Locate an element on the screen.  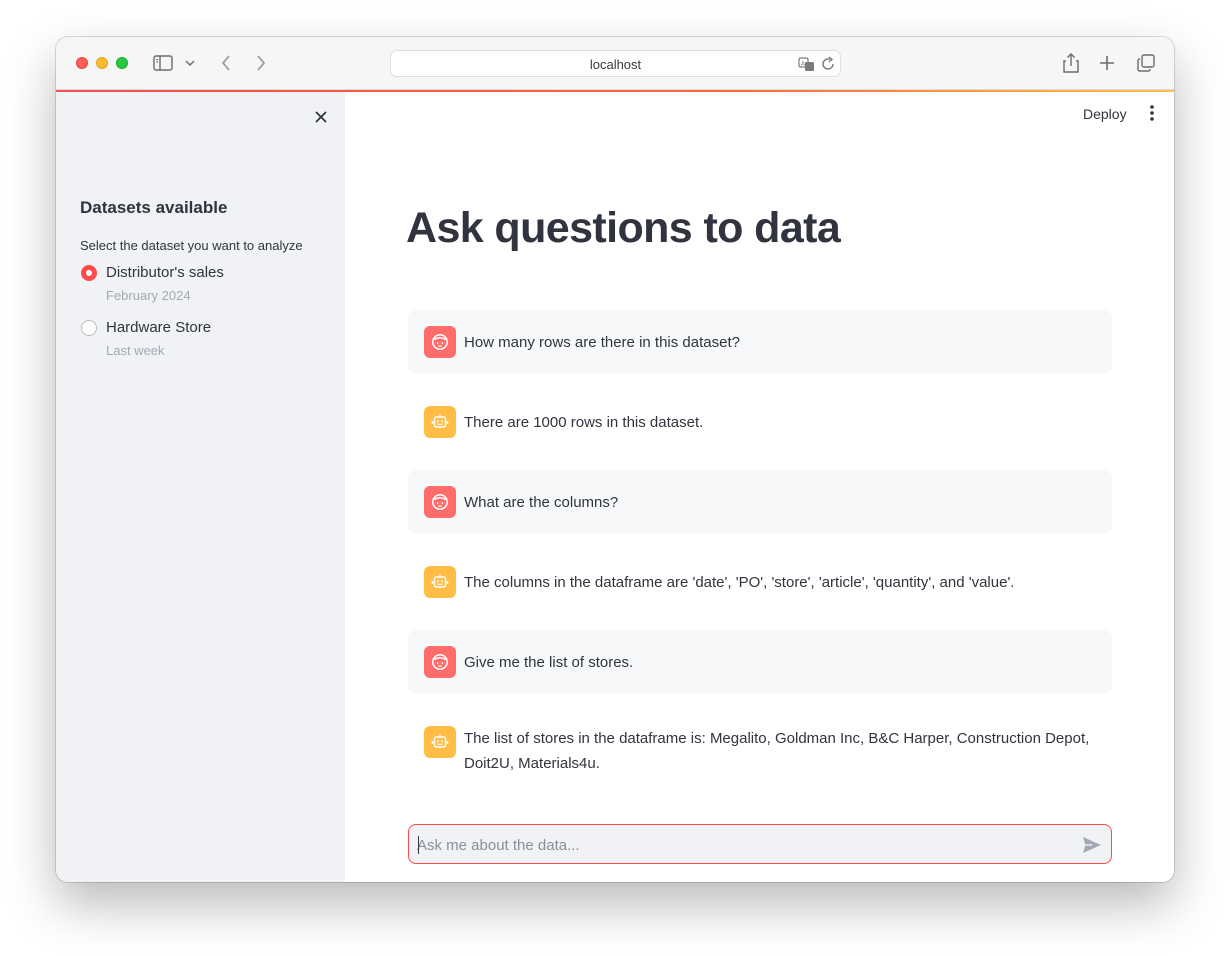
back-arrow-icon is located at coordinates (226, 63).